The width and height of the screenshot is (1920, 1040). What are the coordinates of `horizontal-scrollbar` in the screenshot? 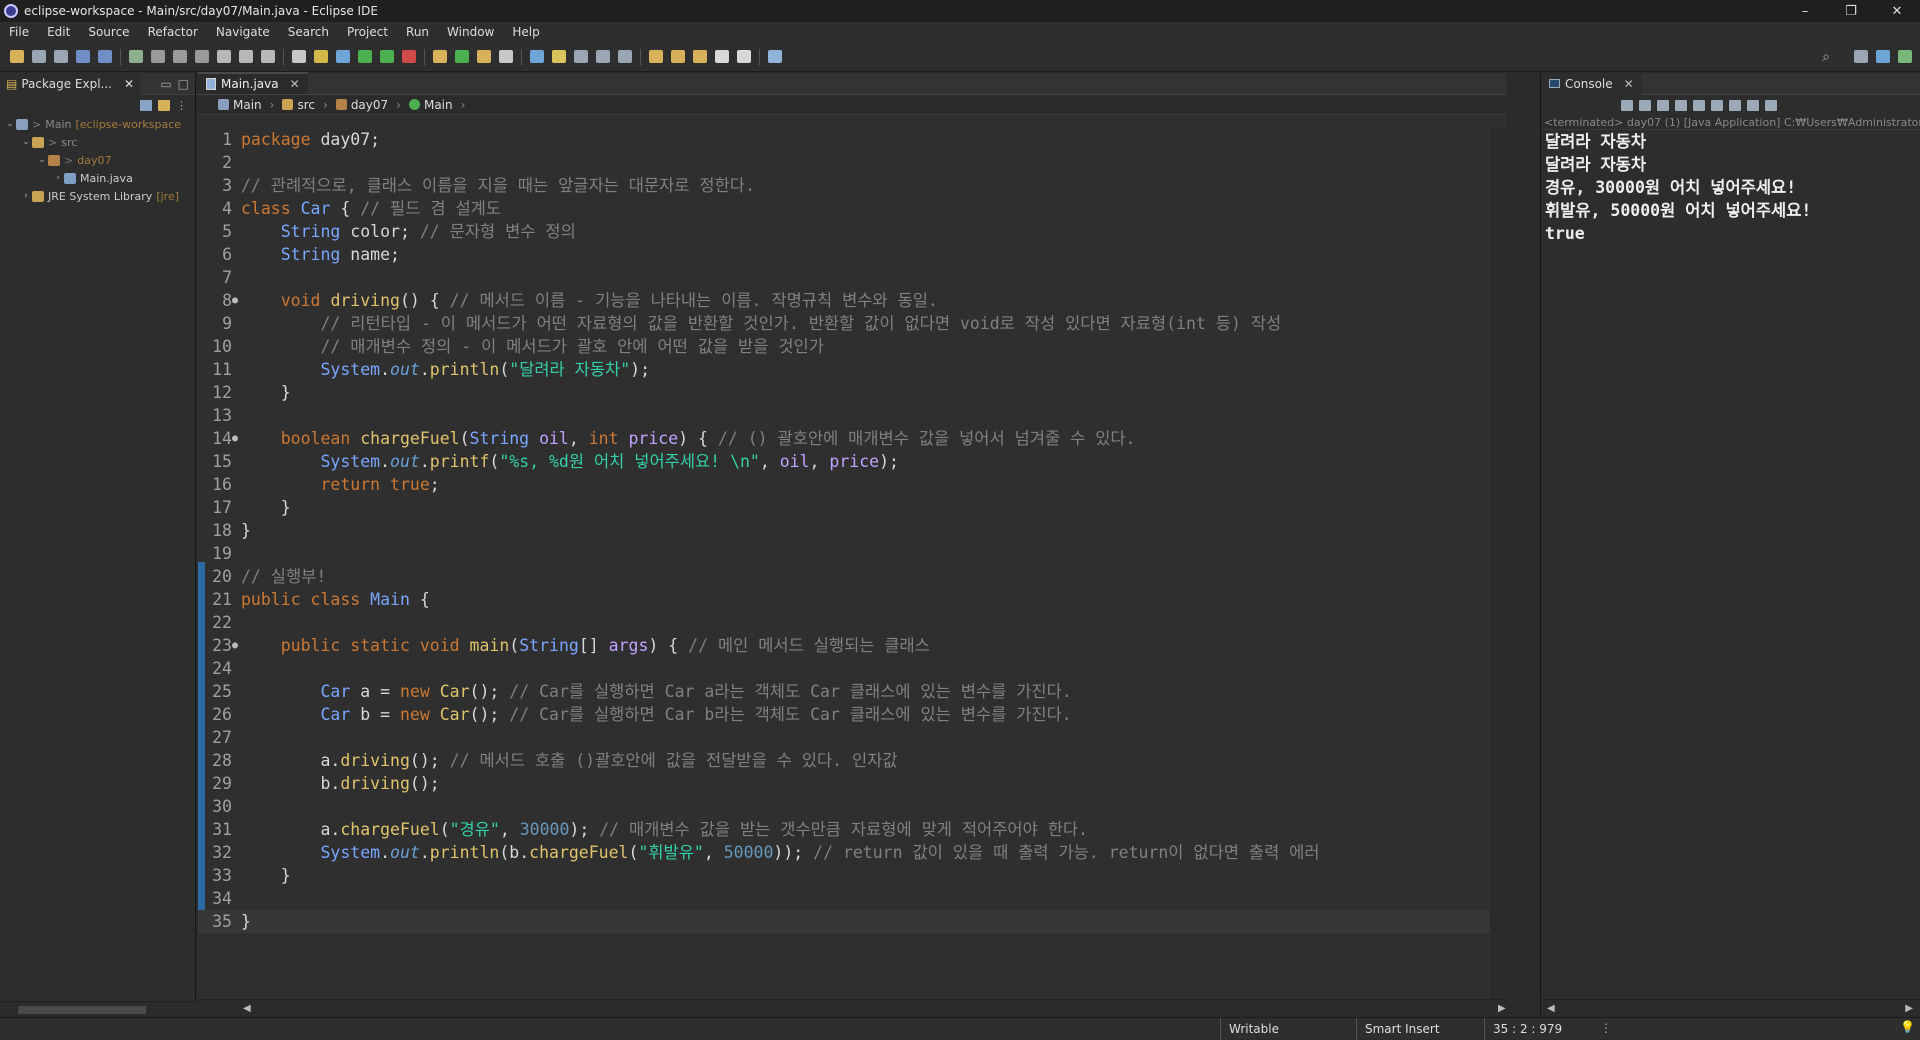 It's located at (98, 1009).